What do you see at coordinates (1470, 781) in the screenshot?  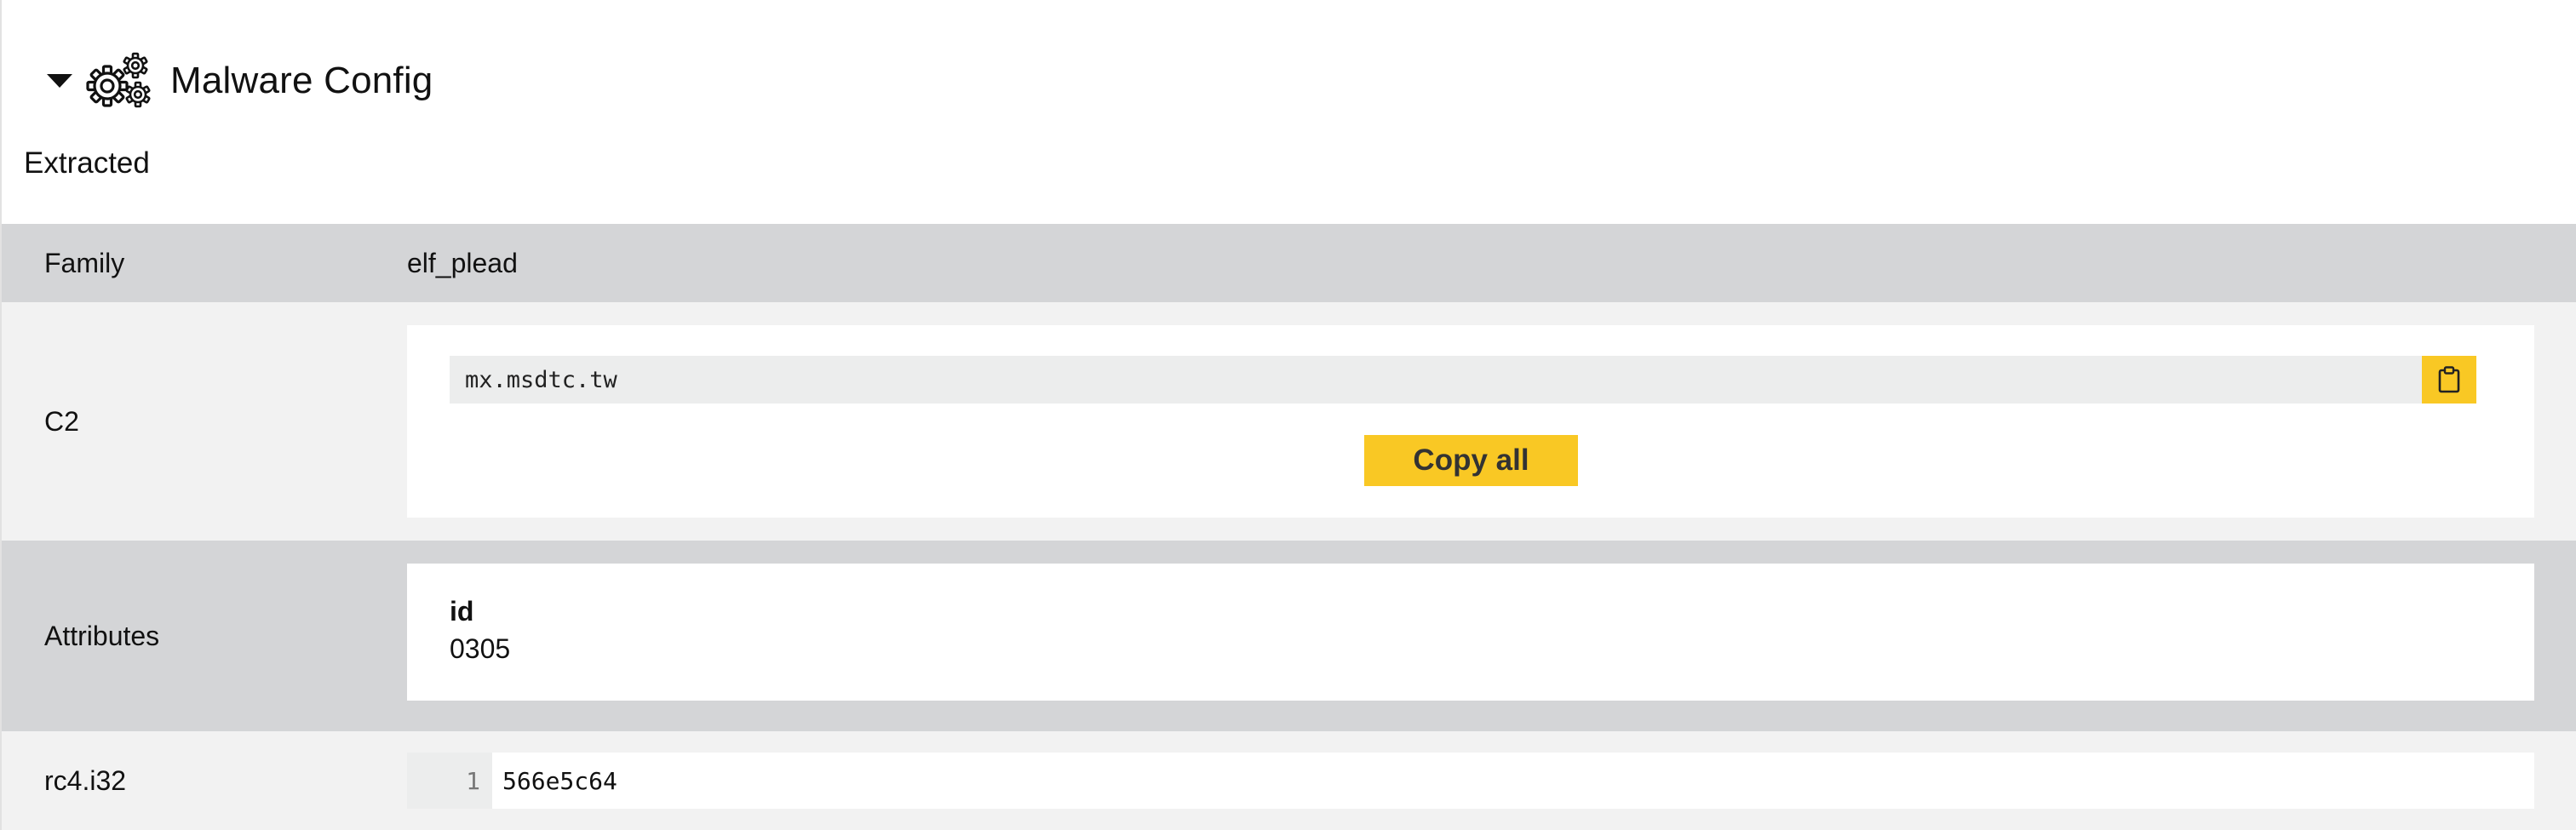 I see `rc4-code-block: 1 566e5c64` at bounding box center [1470, 781].